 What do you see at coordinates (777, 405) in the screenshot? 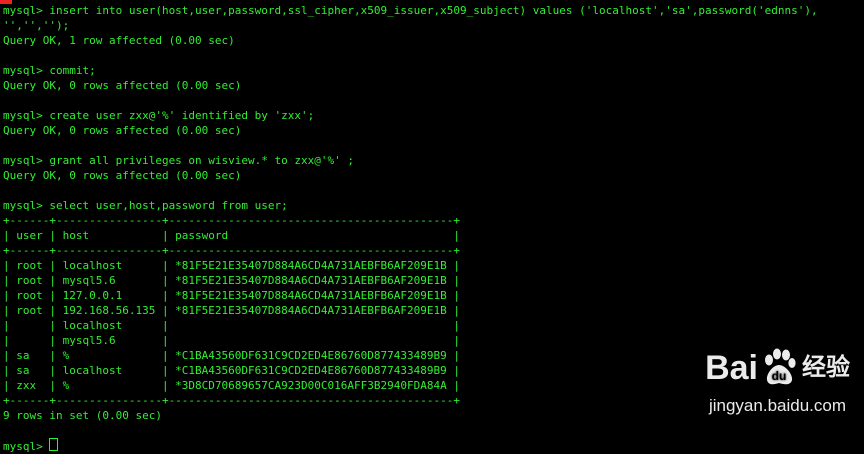
I see `watermark-url: jingyan.baidu.com` at bounding box center [777, 405].